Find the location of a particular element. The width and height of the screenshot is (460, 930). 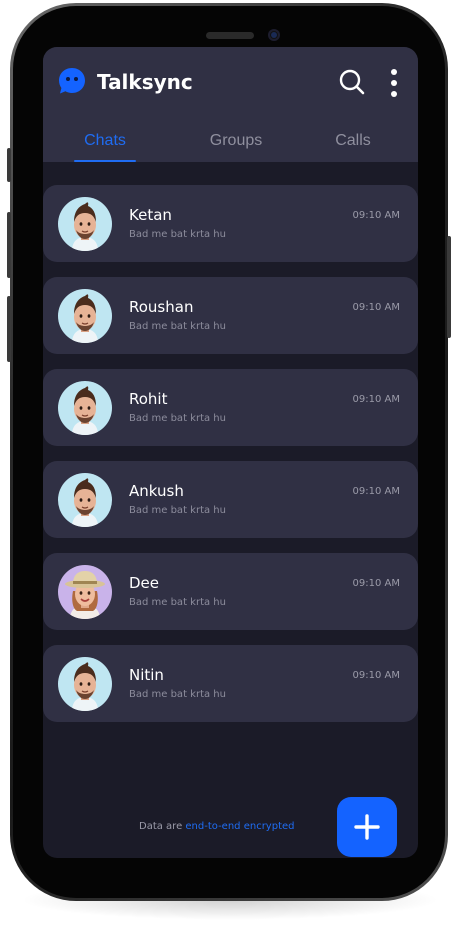

tab-groups: Groups is located at coordinates (236, 141).